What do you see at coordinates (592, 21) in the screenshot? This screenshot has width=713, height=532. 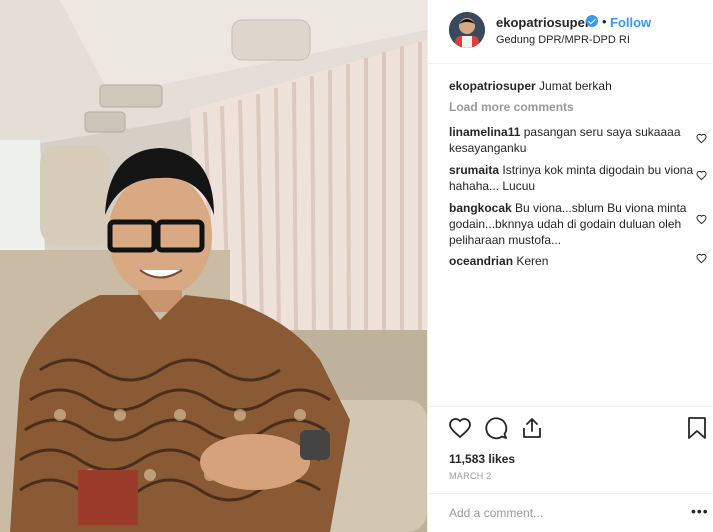 I see `verified-badge-icon` at bounding box center [592, 21].